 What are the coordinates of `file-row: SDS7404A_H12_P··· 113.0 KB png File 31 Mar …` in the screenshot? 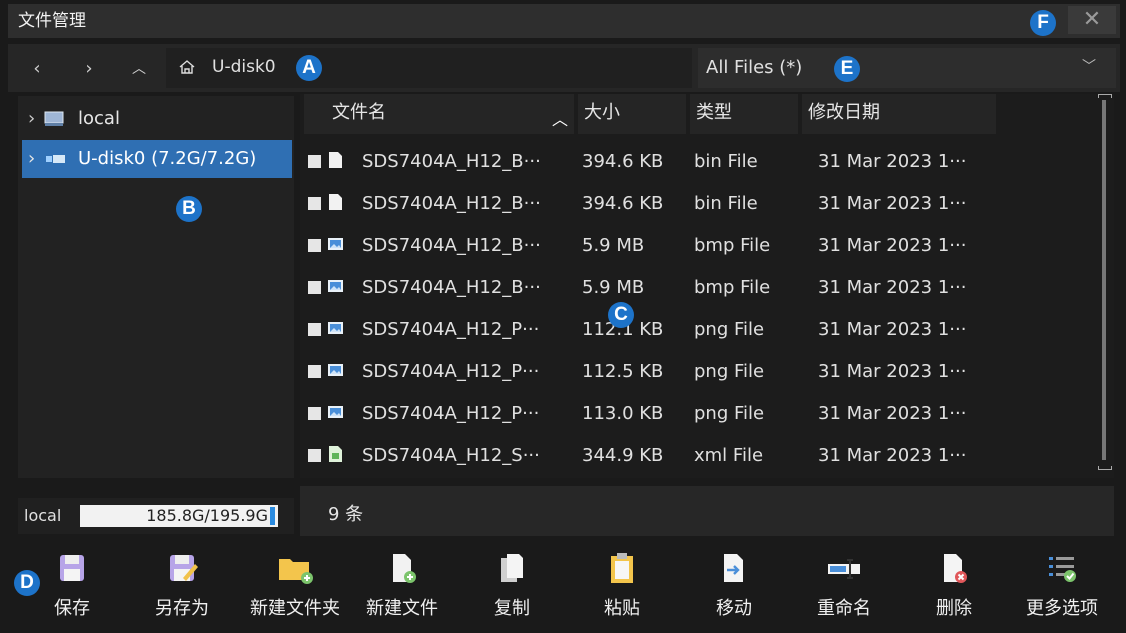 It's located at (699, 414).